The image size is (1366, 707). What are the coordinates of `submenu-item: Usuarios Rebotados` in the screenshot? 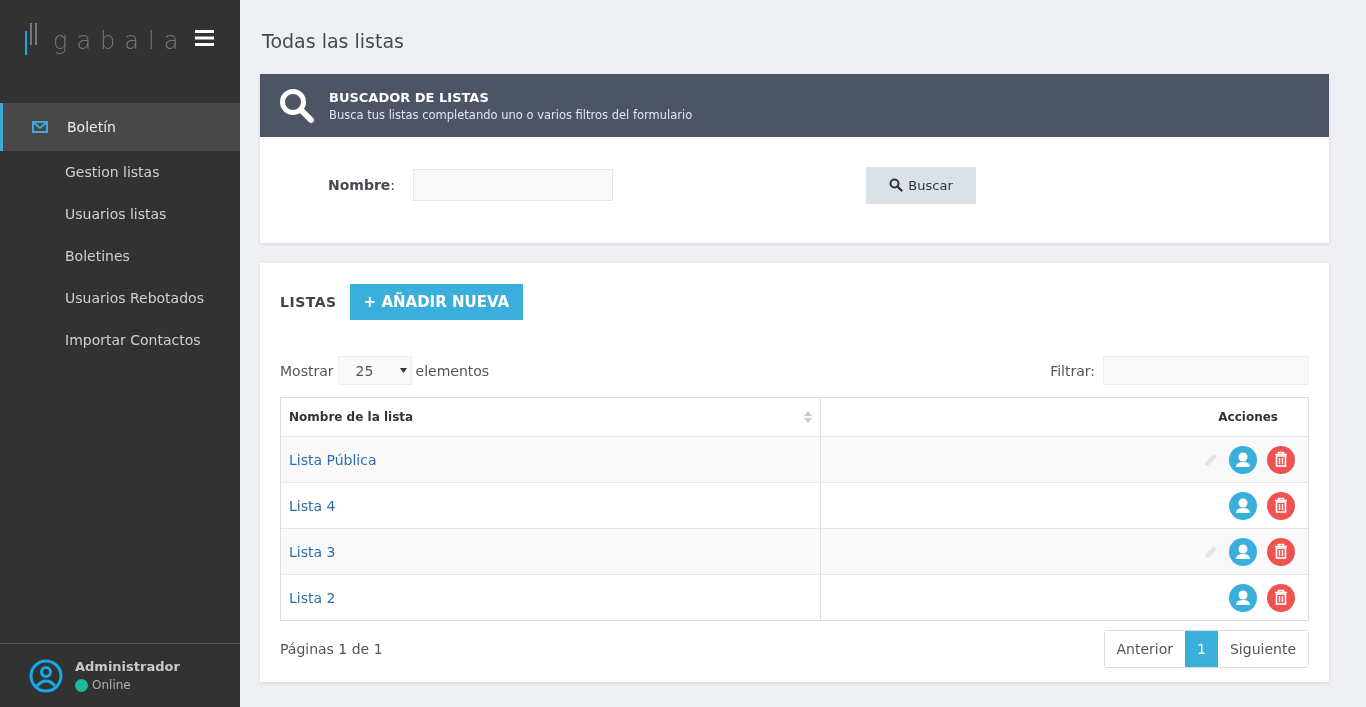 It's located at (120, 298).